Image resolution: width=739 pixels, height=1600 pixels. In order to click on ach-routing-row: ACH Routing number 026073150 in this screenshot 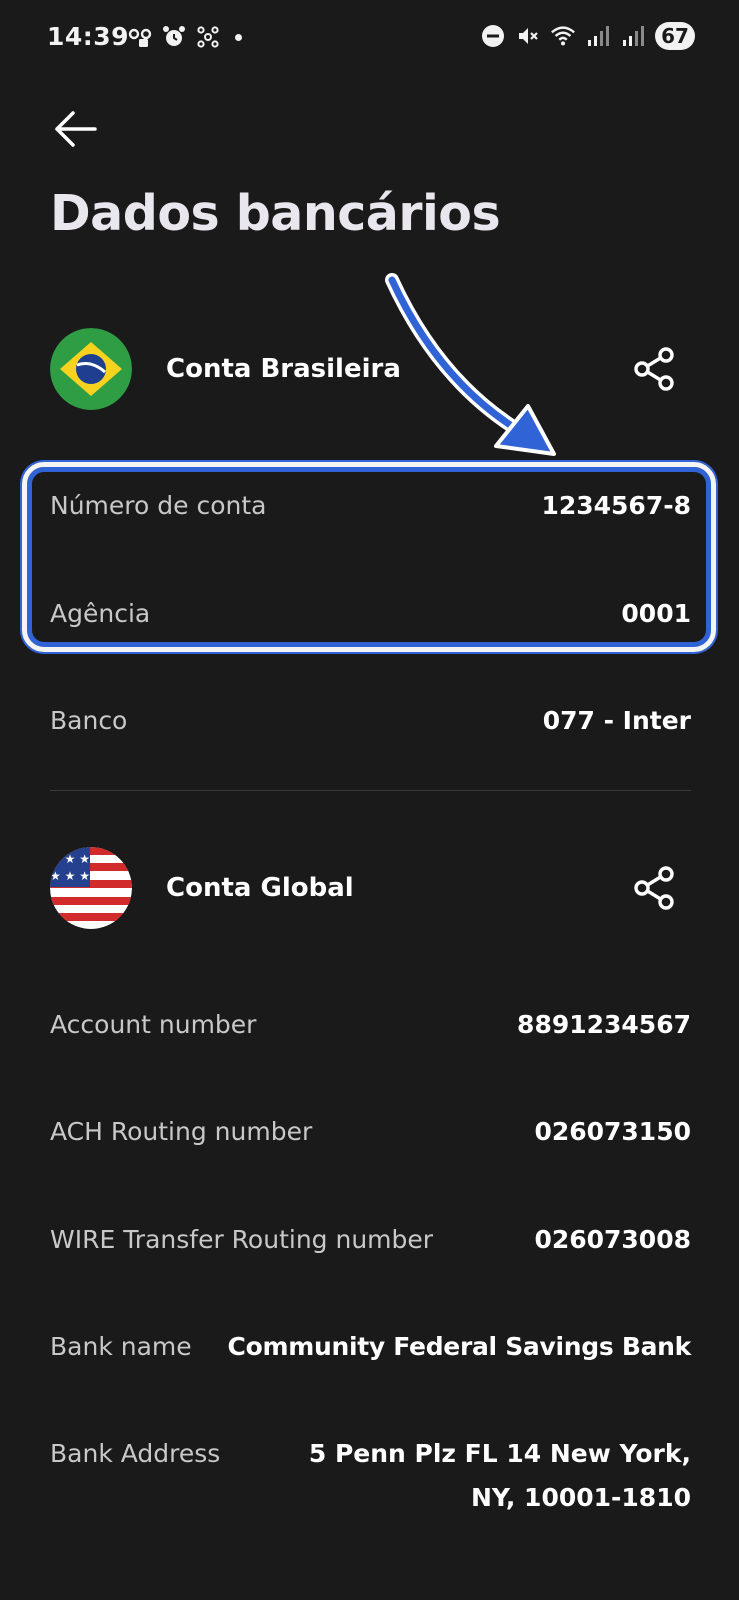, I will do `click(370, 1131)`.